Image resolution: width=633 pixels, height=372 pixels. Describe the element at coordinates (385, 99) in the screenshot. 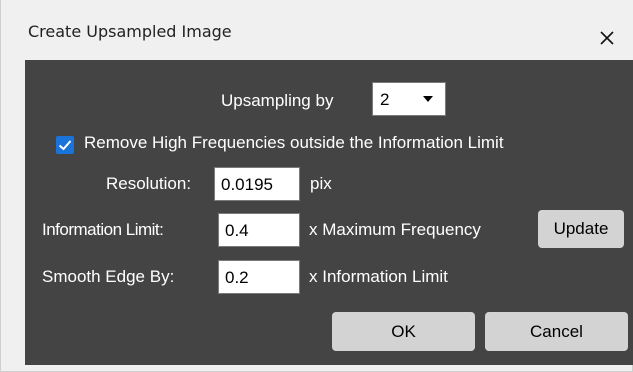

I see `upsampling-factor-value: 2` at that location.